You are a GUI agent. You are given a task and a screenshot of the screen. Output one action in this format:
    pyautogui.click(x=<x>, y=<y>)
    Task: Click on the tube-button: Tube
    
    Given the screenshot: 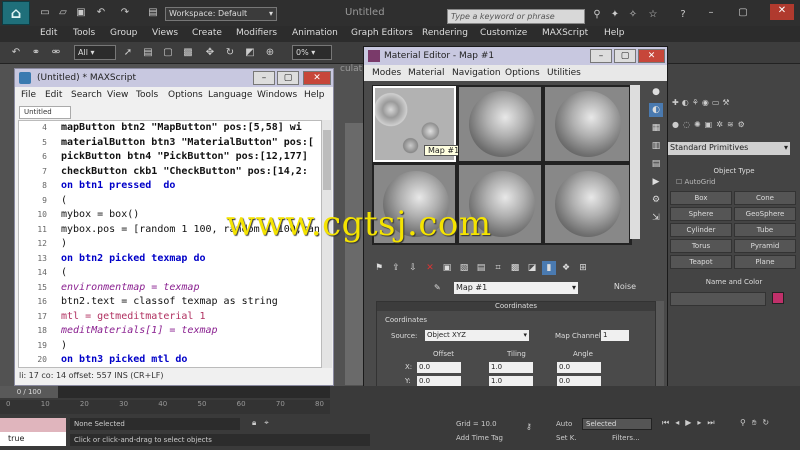 What is the action you would take?
    pyautogui.click(x=765, y=230)
    